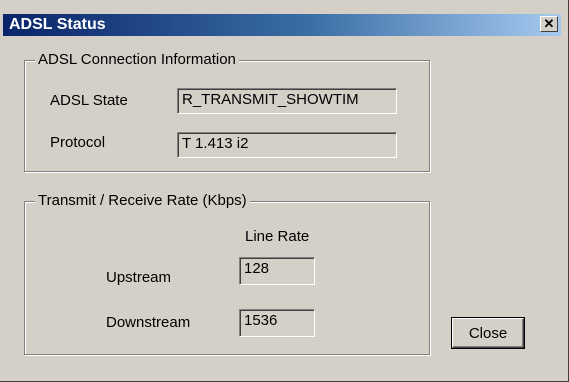 The height and width of the screenshot is (382, 569). Describe the element at coordinates (488, 333) in the screenshot. I see `close-button: Close` at that location.